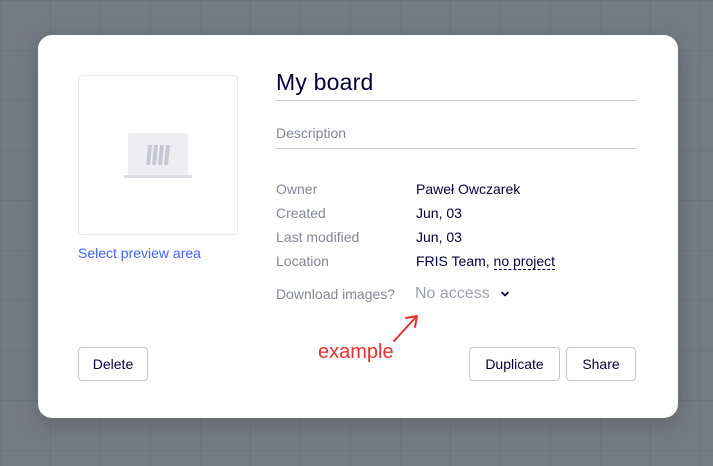 The height and width of the screenshot is (466, 713). I want to click on info-row-last-modified: Last modified Jun, 03, so click(466, 237).